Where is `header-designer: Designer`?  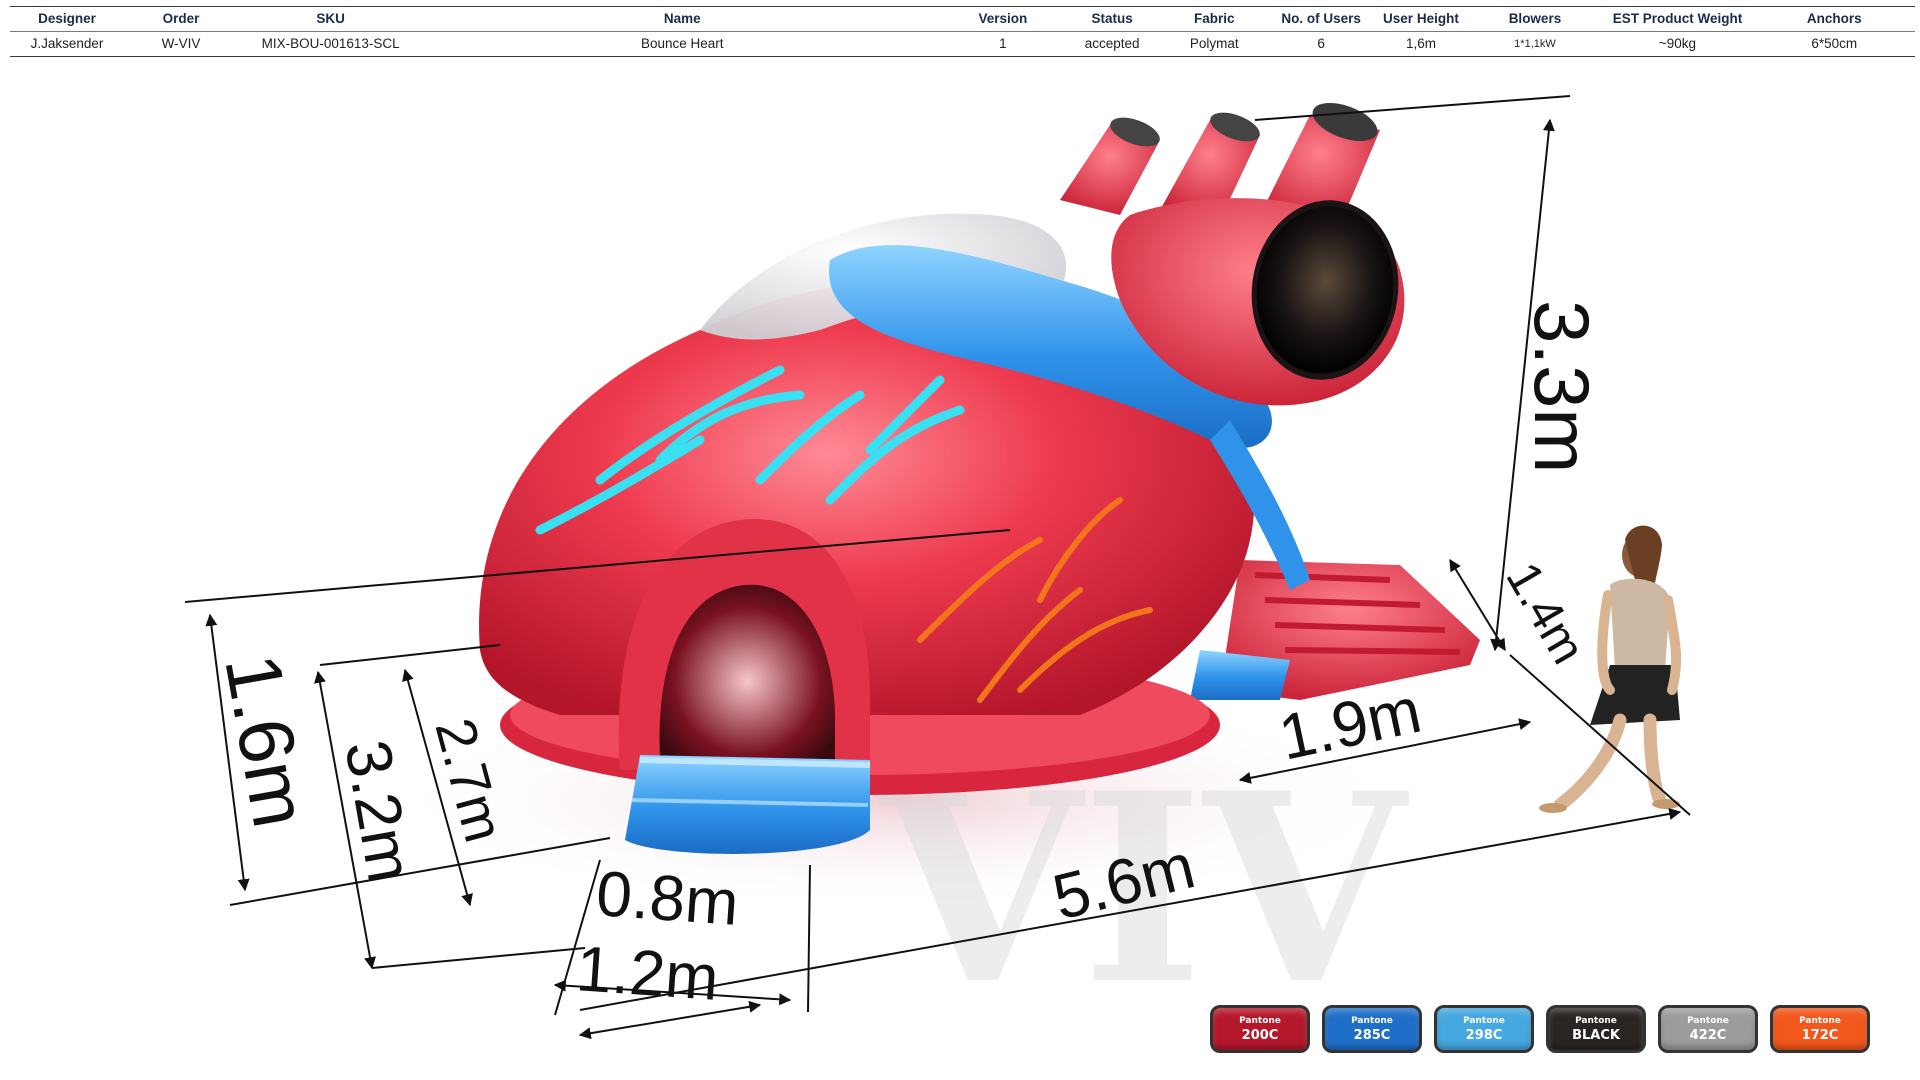 header-designer: Designer is located at coordinates (67, 18).